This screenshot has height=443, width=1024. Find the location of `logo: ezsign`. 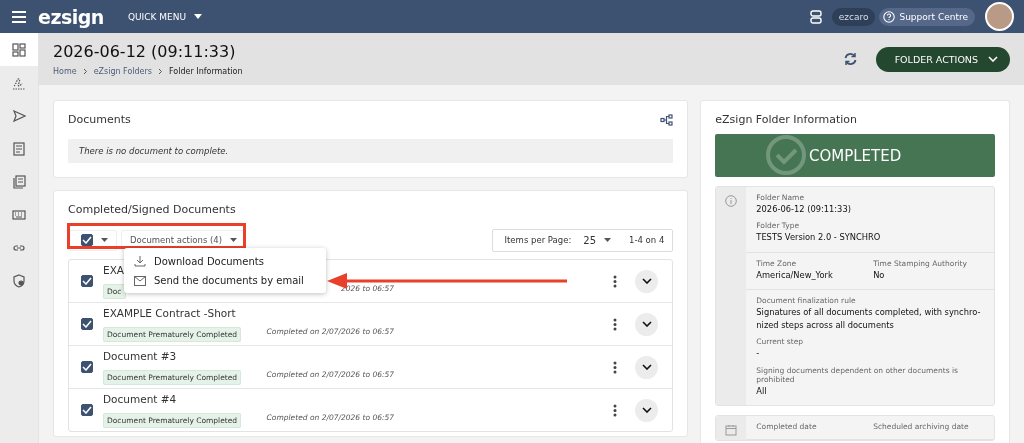

logo: ezsign is located at coordinates (71, 16).